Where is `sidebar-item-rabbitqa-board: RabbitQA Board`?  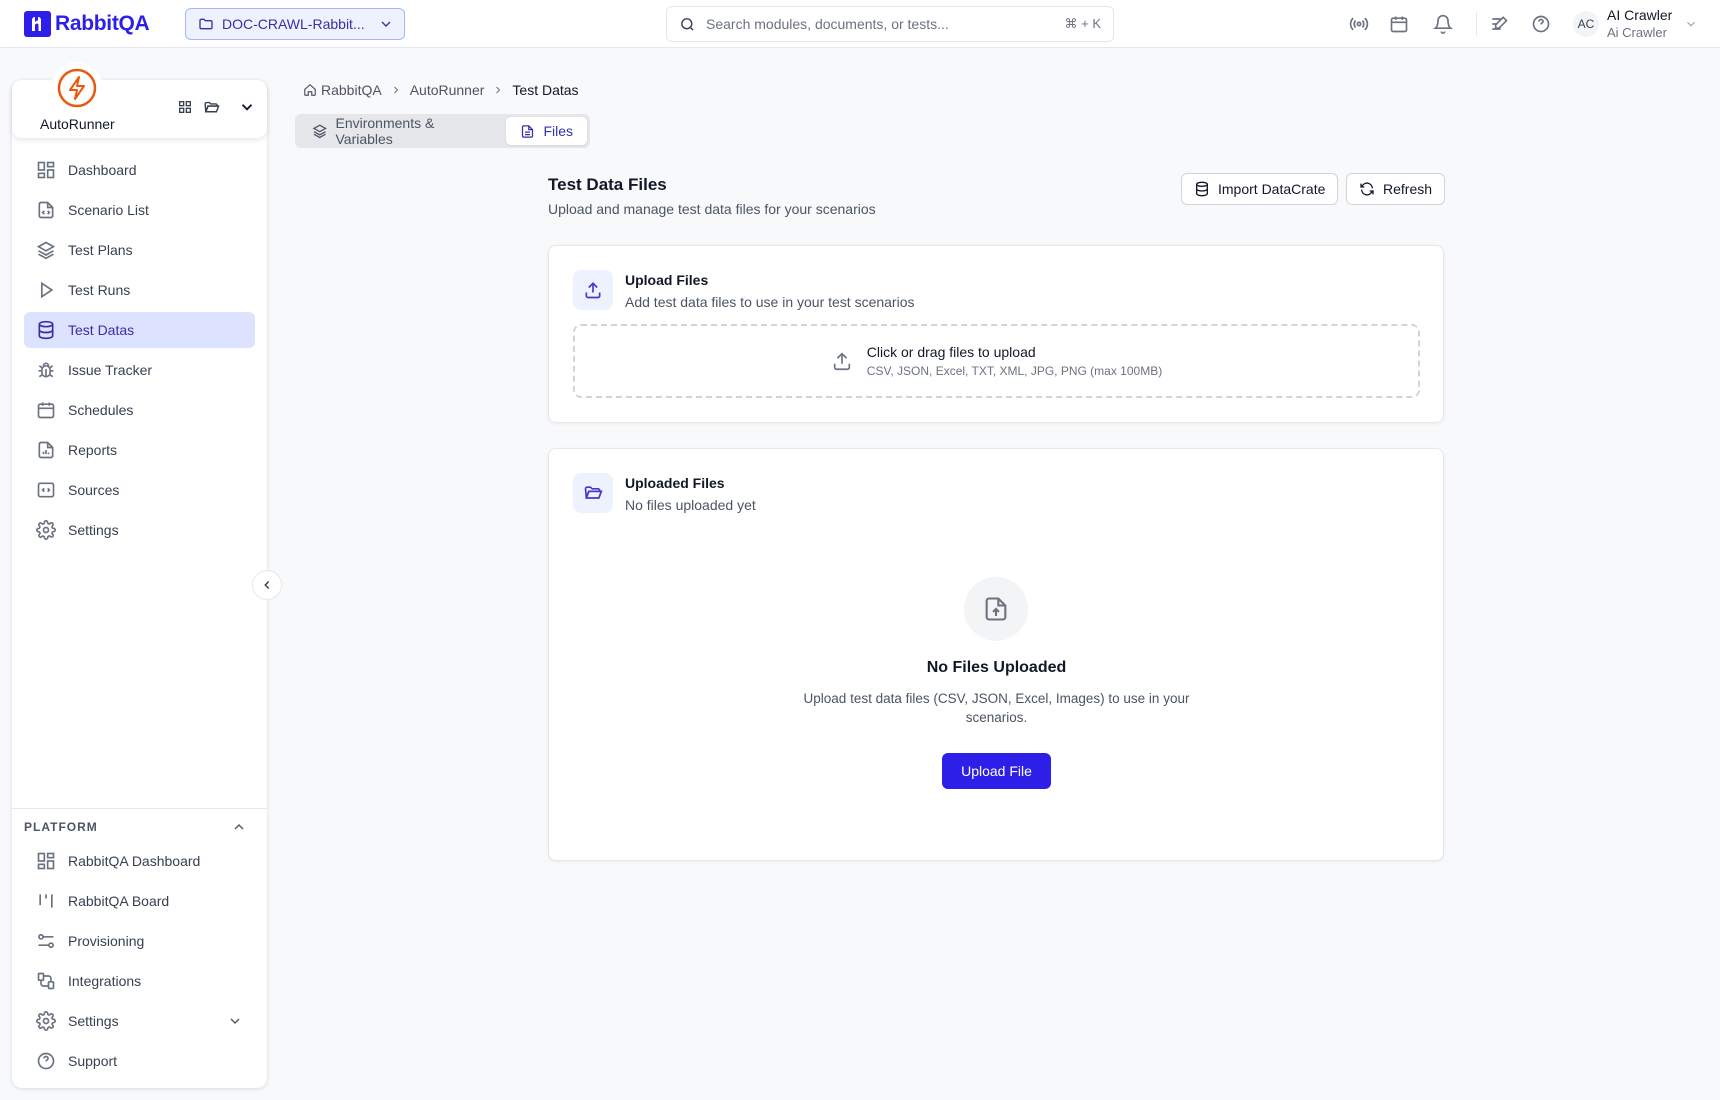 sidebar-item-rabbitqa-board: RabbitQA Board is located at coordinates (139, 901).